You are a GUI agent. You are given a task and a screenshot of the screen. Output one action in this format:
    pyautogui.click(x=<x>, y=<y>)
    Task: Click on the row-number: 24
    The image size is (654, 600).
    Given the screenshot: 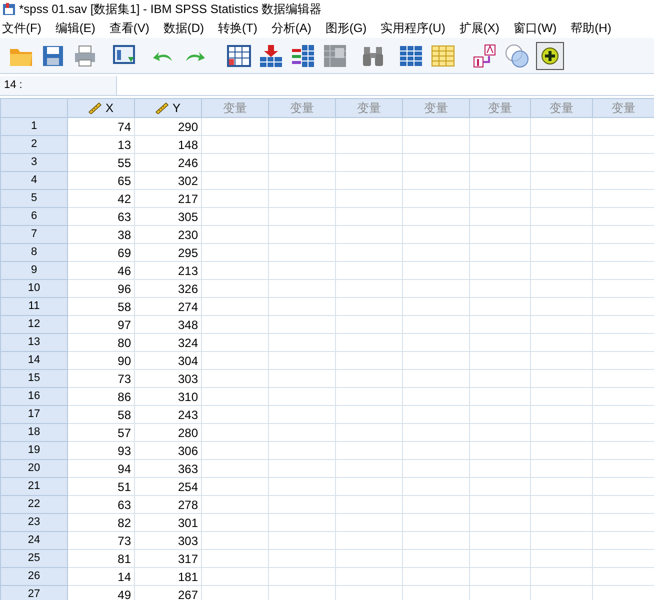 What is the action you would take?
    pyautogui.click(x=34, y=541)
    